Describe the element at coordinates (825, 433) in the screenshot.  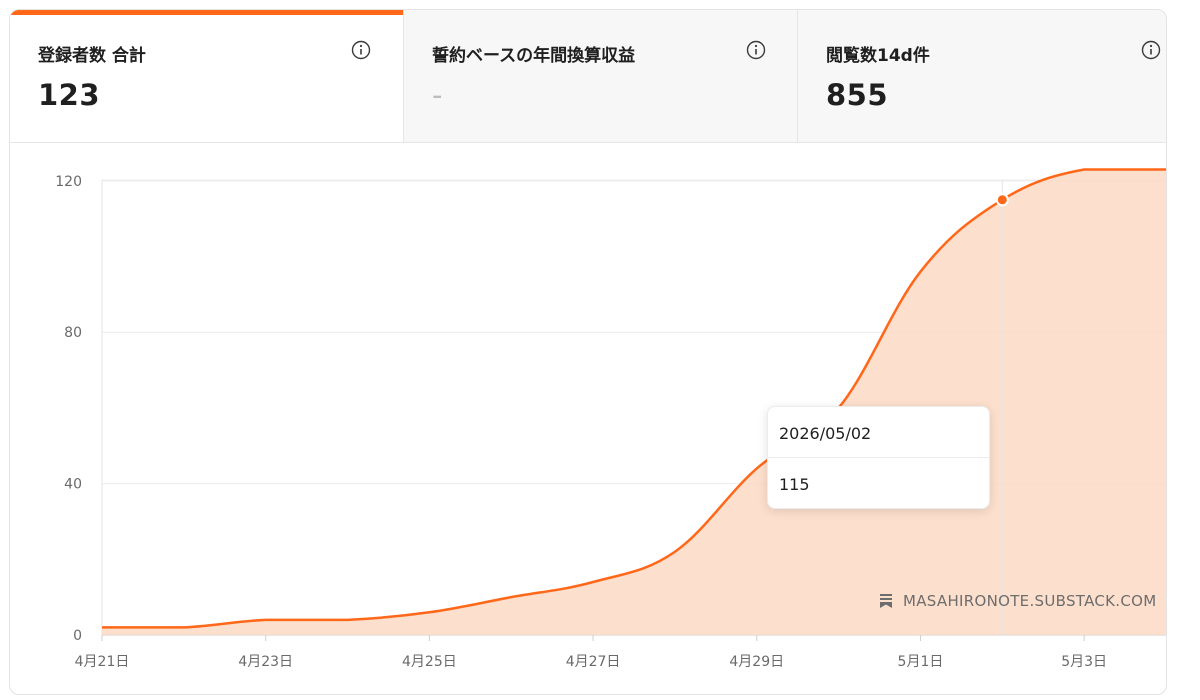
I see `tooltip-date: 2026/05/02` at that location.